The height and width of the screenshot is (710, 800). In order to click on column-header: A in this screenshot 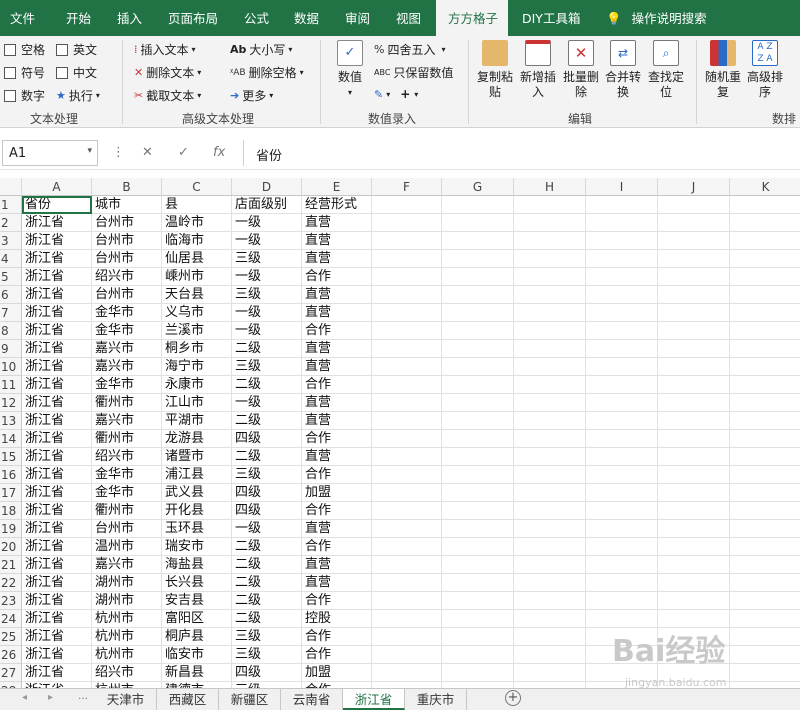, I will do `click(57, 187)`.